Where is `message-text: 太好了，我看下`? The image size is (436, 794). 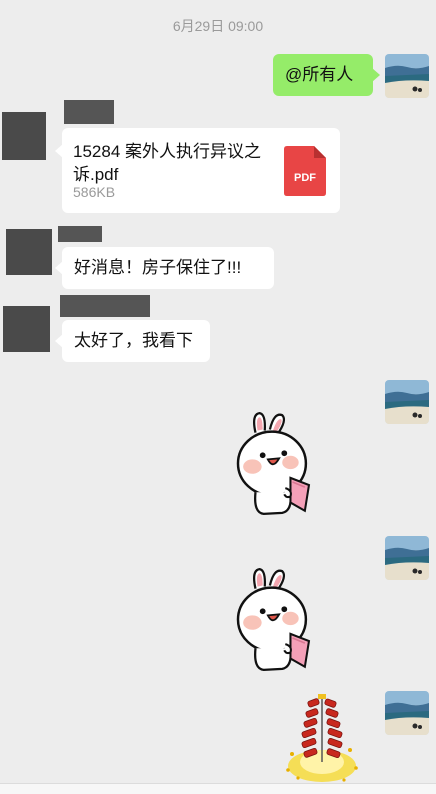 message-text: 太好了，我看下 is located at coordinates (133, 340).